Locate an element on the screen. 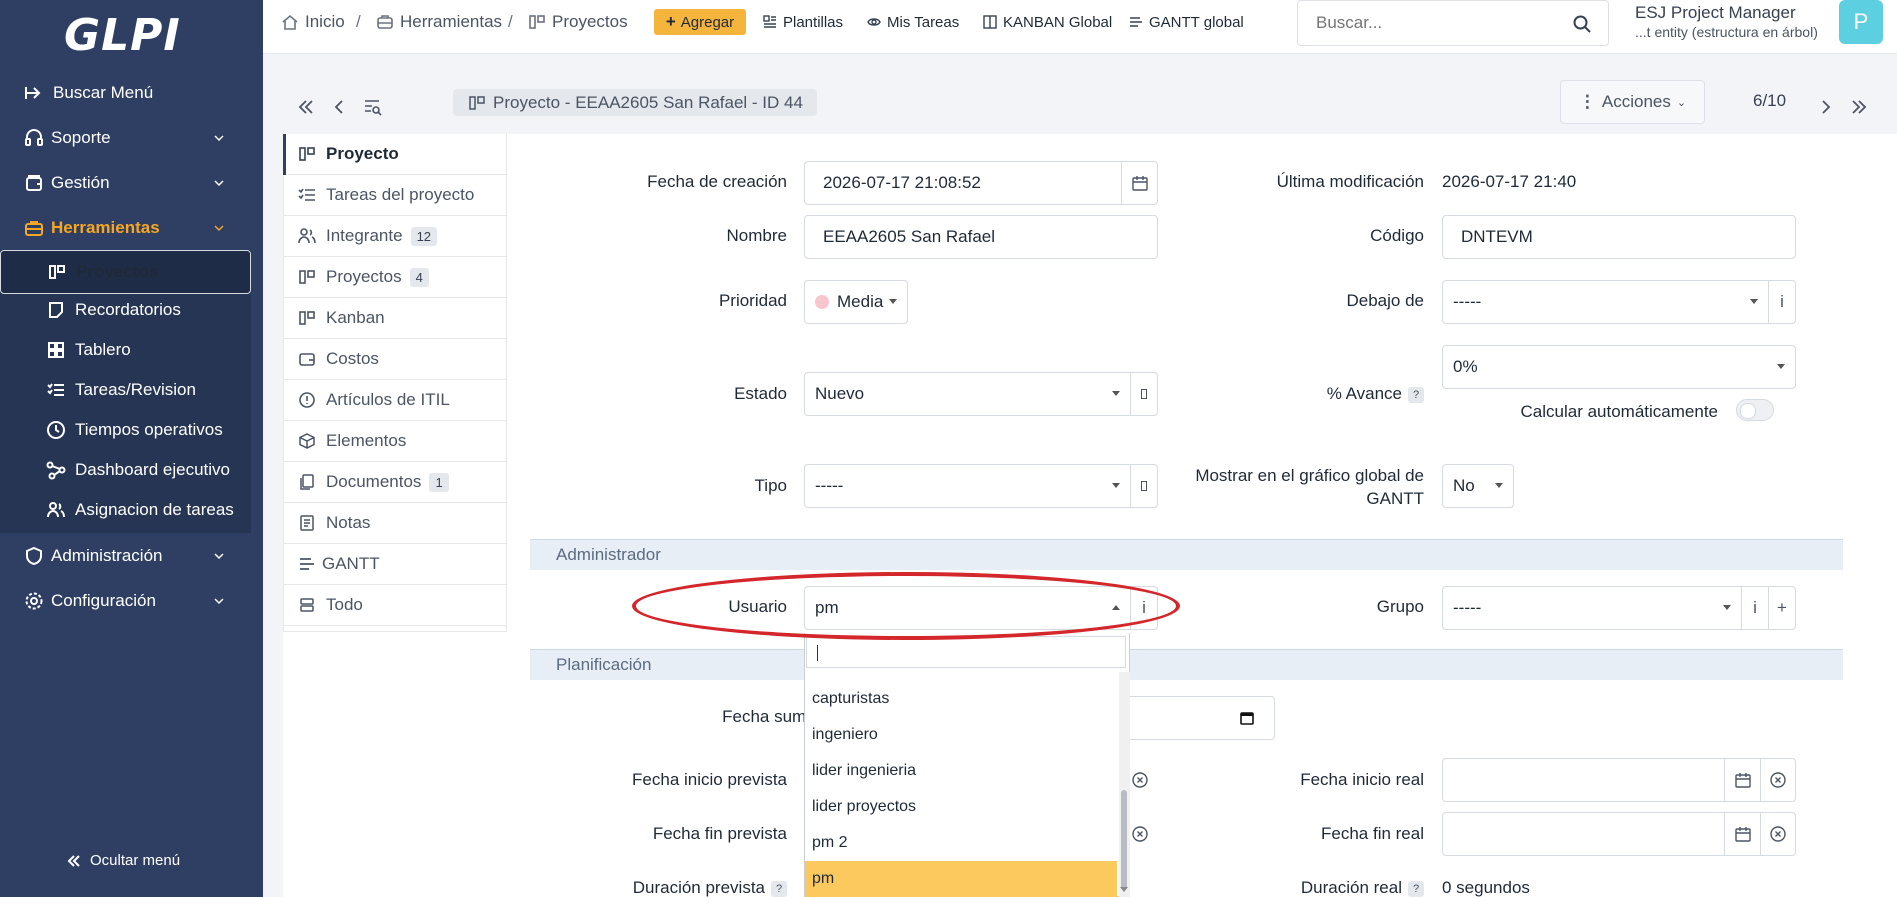 This screenshot has width=1897, height=897. real-end-calendar-button is located at coordinates (1742, 834).